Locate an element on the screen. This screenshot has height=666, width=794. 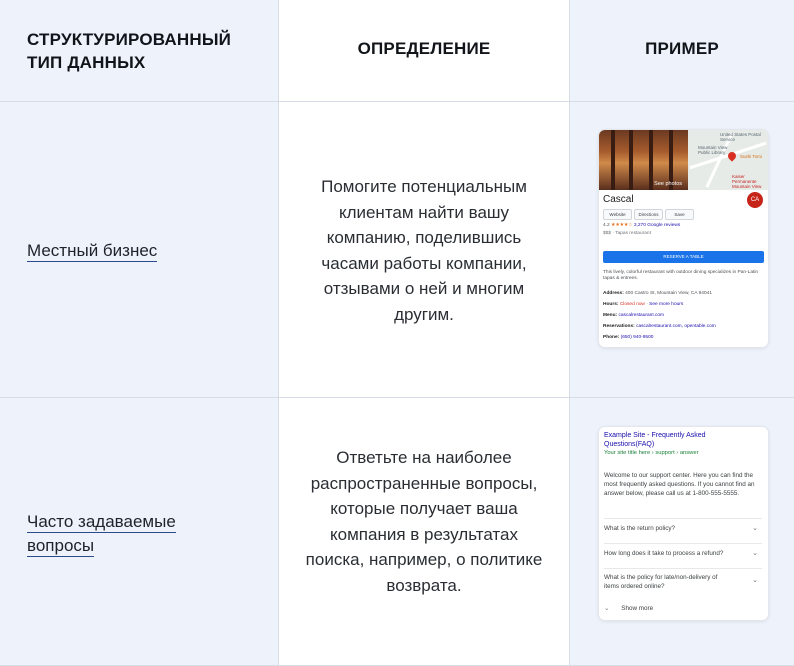
stars-icon: ★★★★☆ is located at coordinates (622, 225).